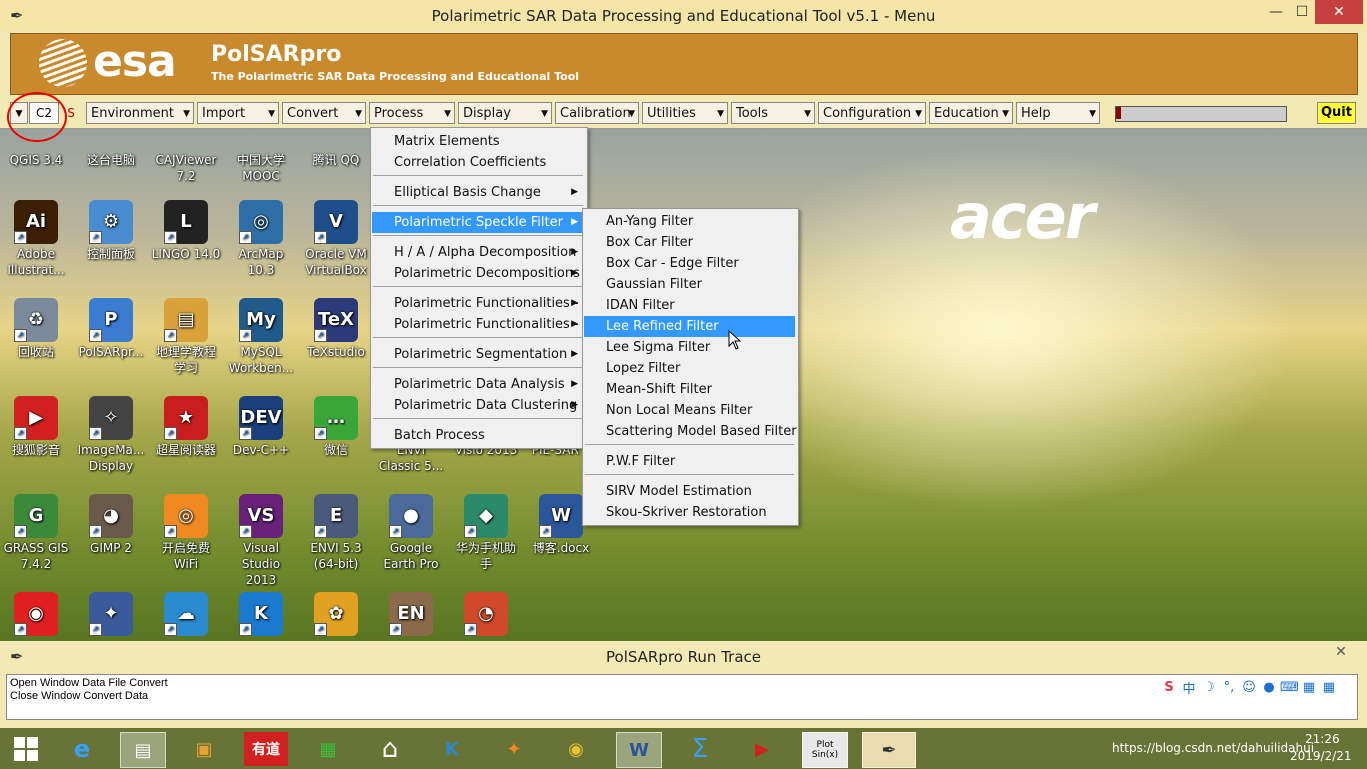 Image resolution: width=1367 pixels, height=769 pixels. Describe the element at coordinates (261, 615) in the screenshot. I see `desktop-shortcut: K ↗` at that location.